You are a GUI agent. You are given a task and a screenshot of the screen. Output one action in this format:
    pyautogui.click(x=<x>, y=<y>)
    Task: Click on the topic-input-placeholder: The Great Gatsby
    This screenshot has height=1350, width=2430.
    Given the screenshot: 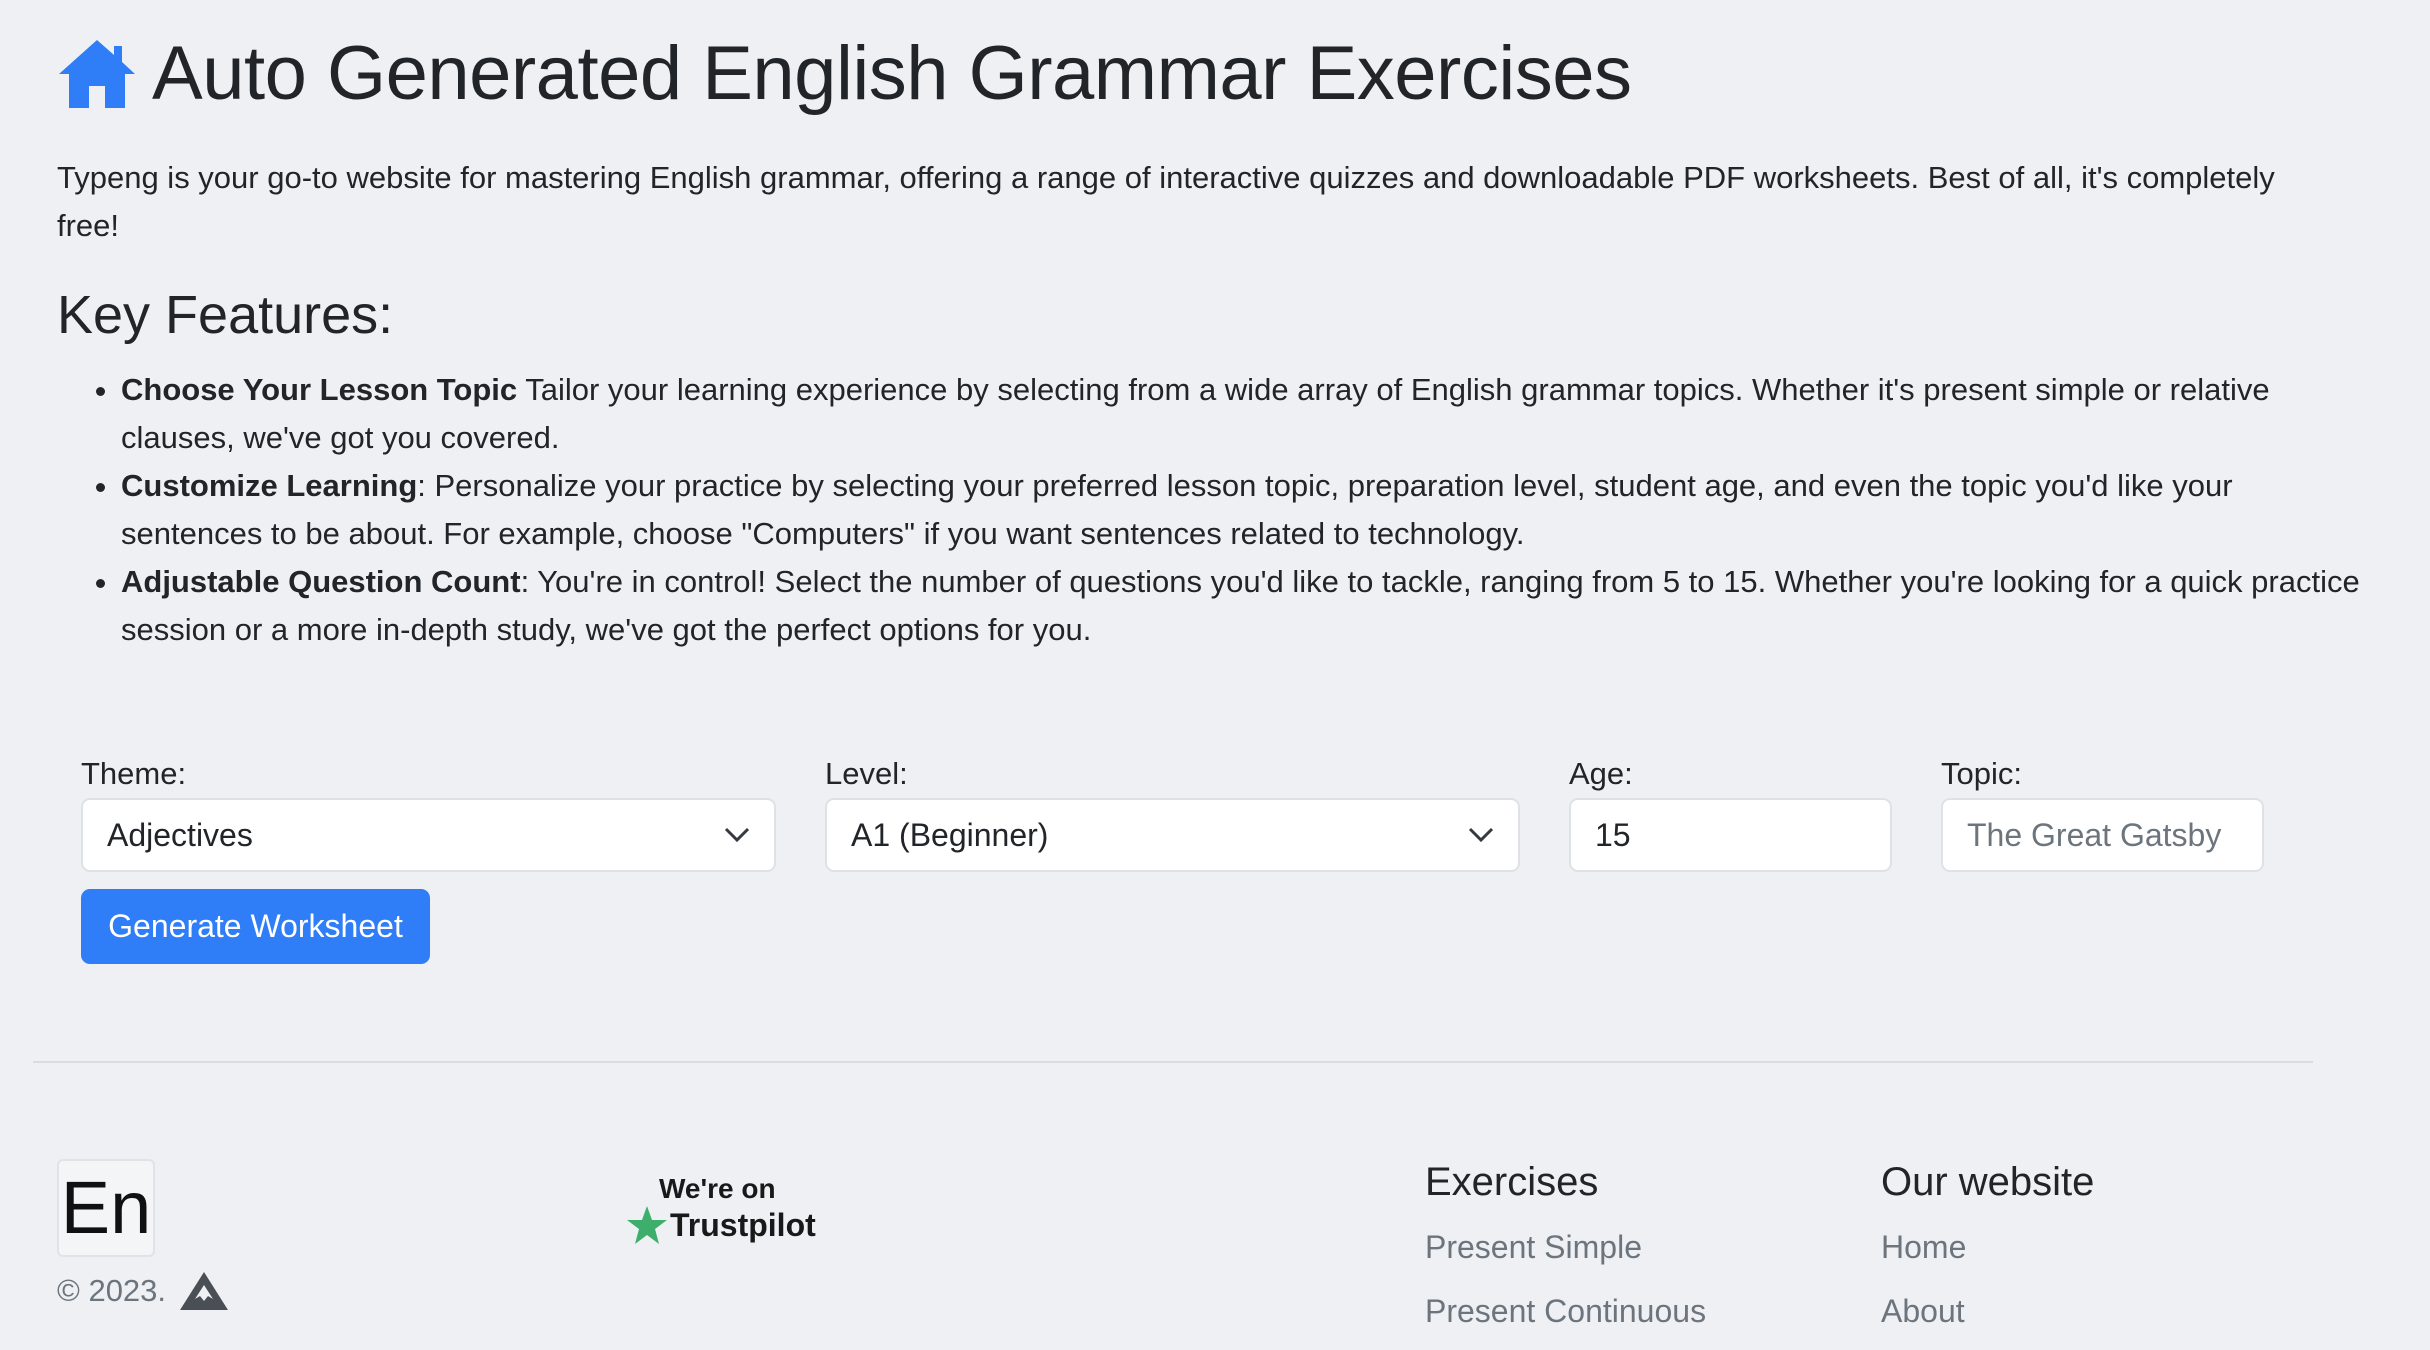 What is the action you would take?
    pyautogui.click(x=2094, y=834)
    